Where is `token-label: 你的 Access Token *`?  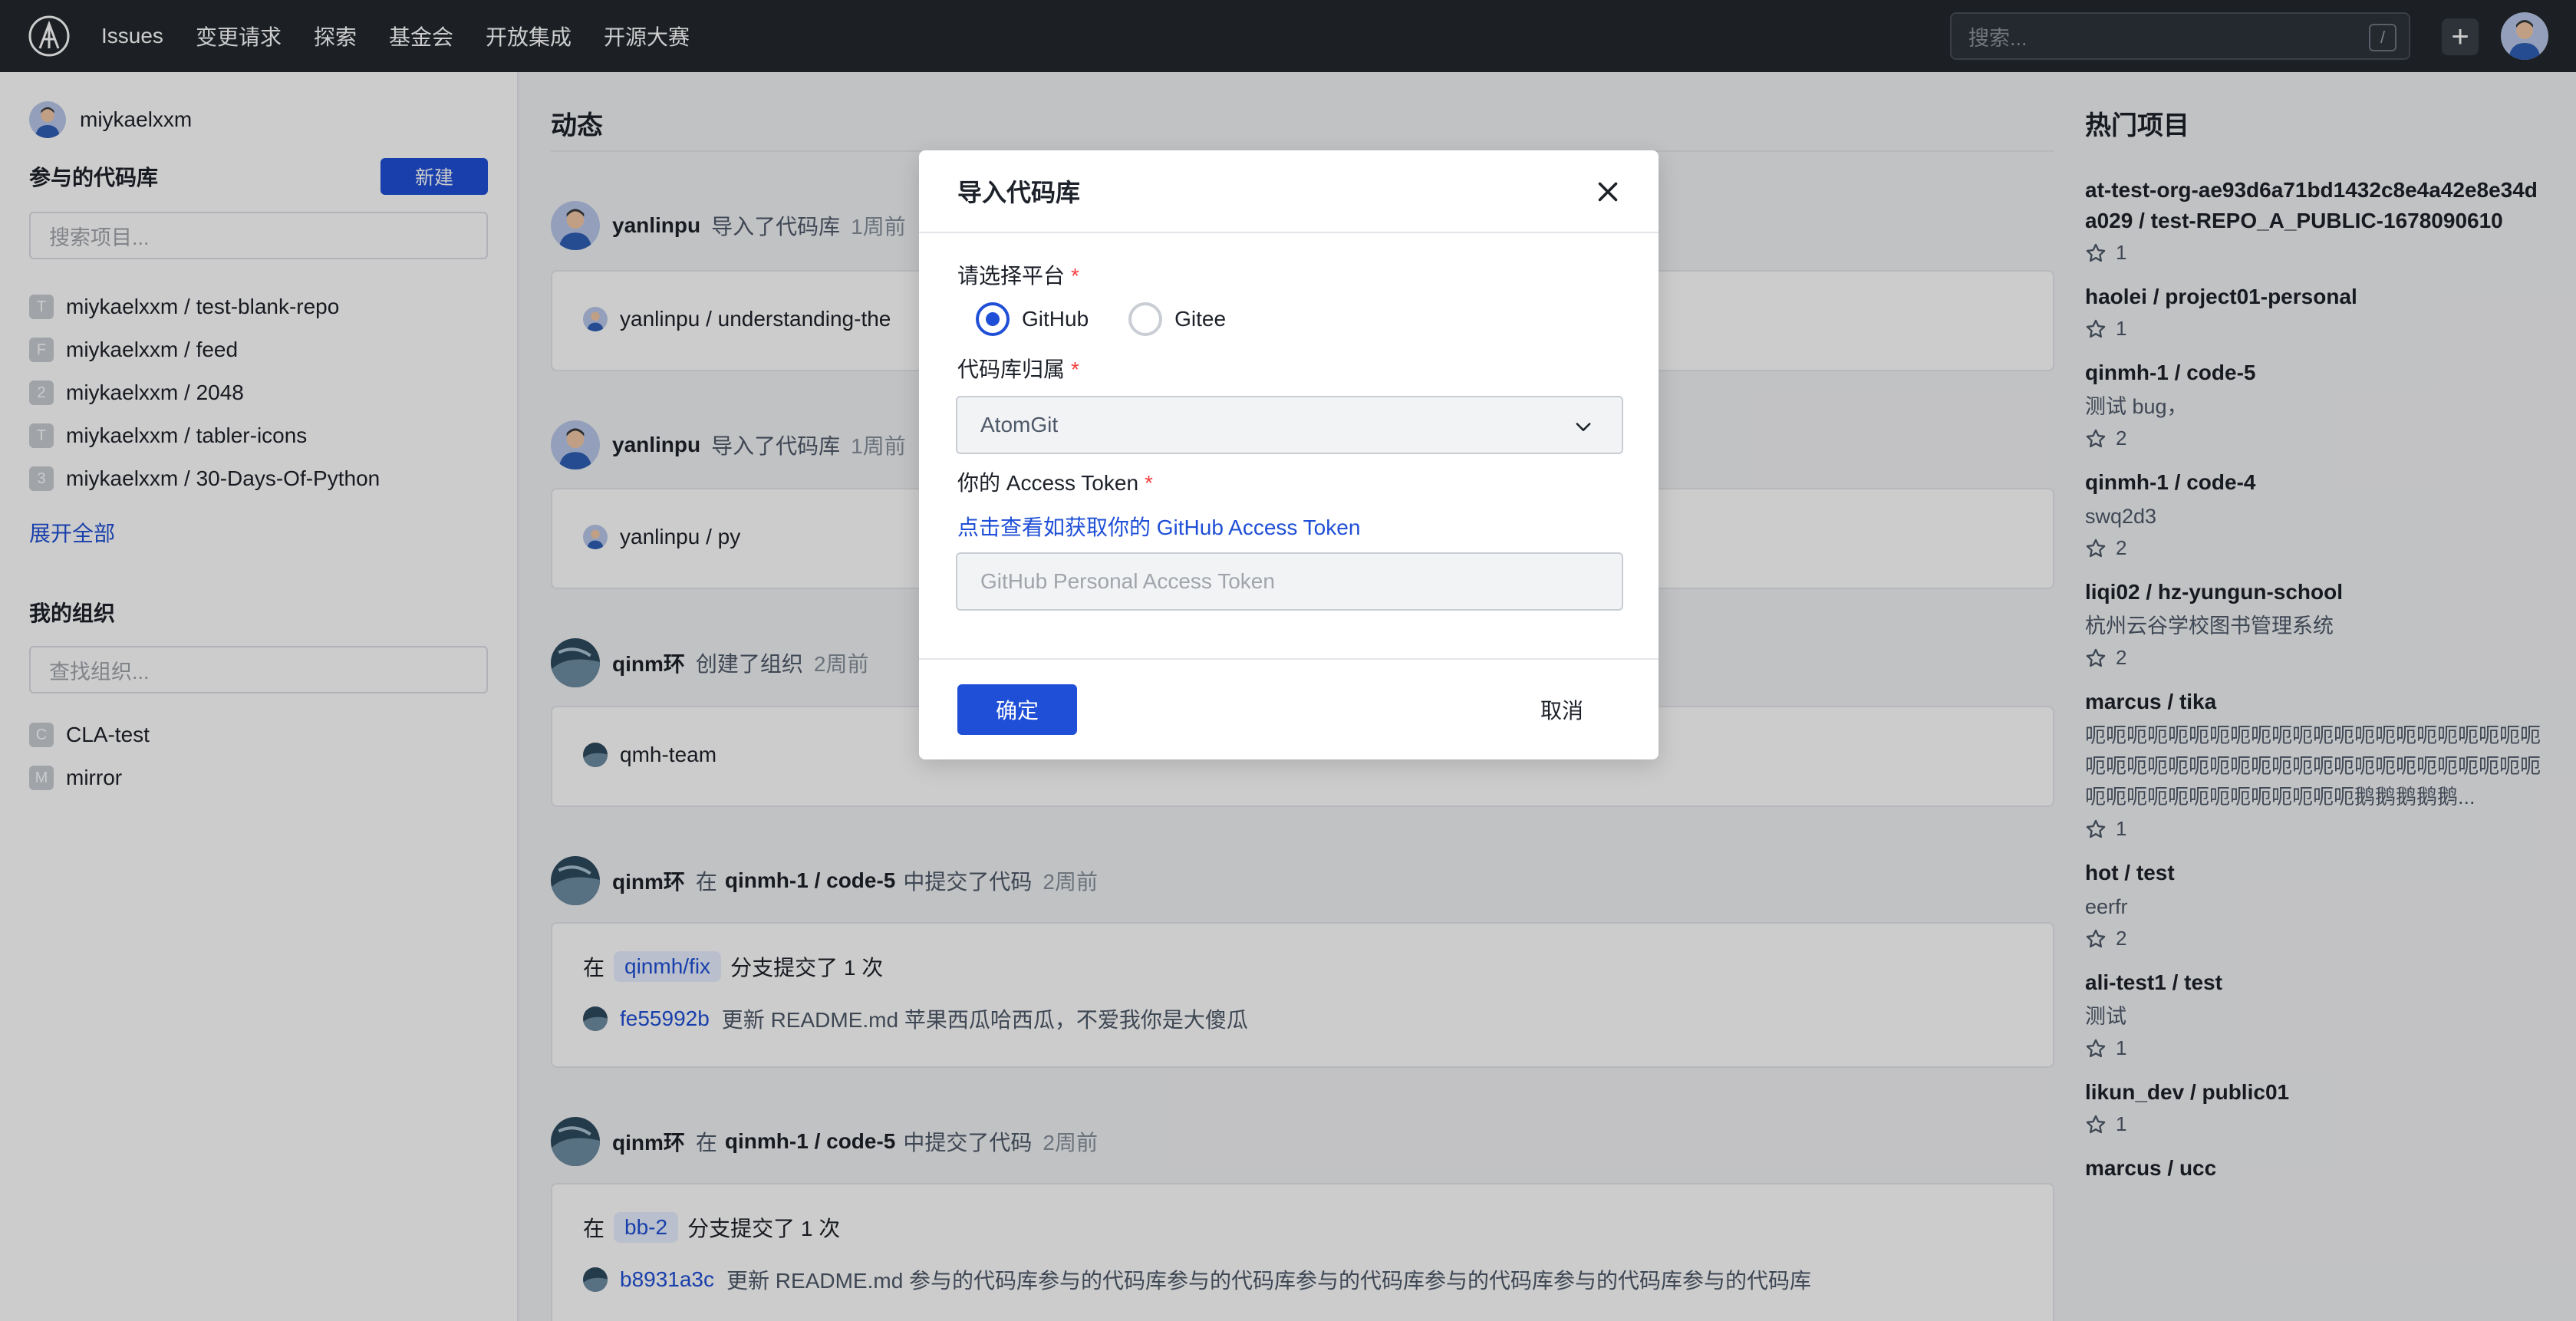
token-label: 你的 Access Token * is located at coordinates (1055, 482).